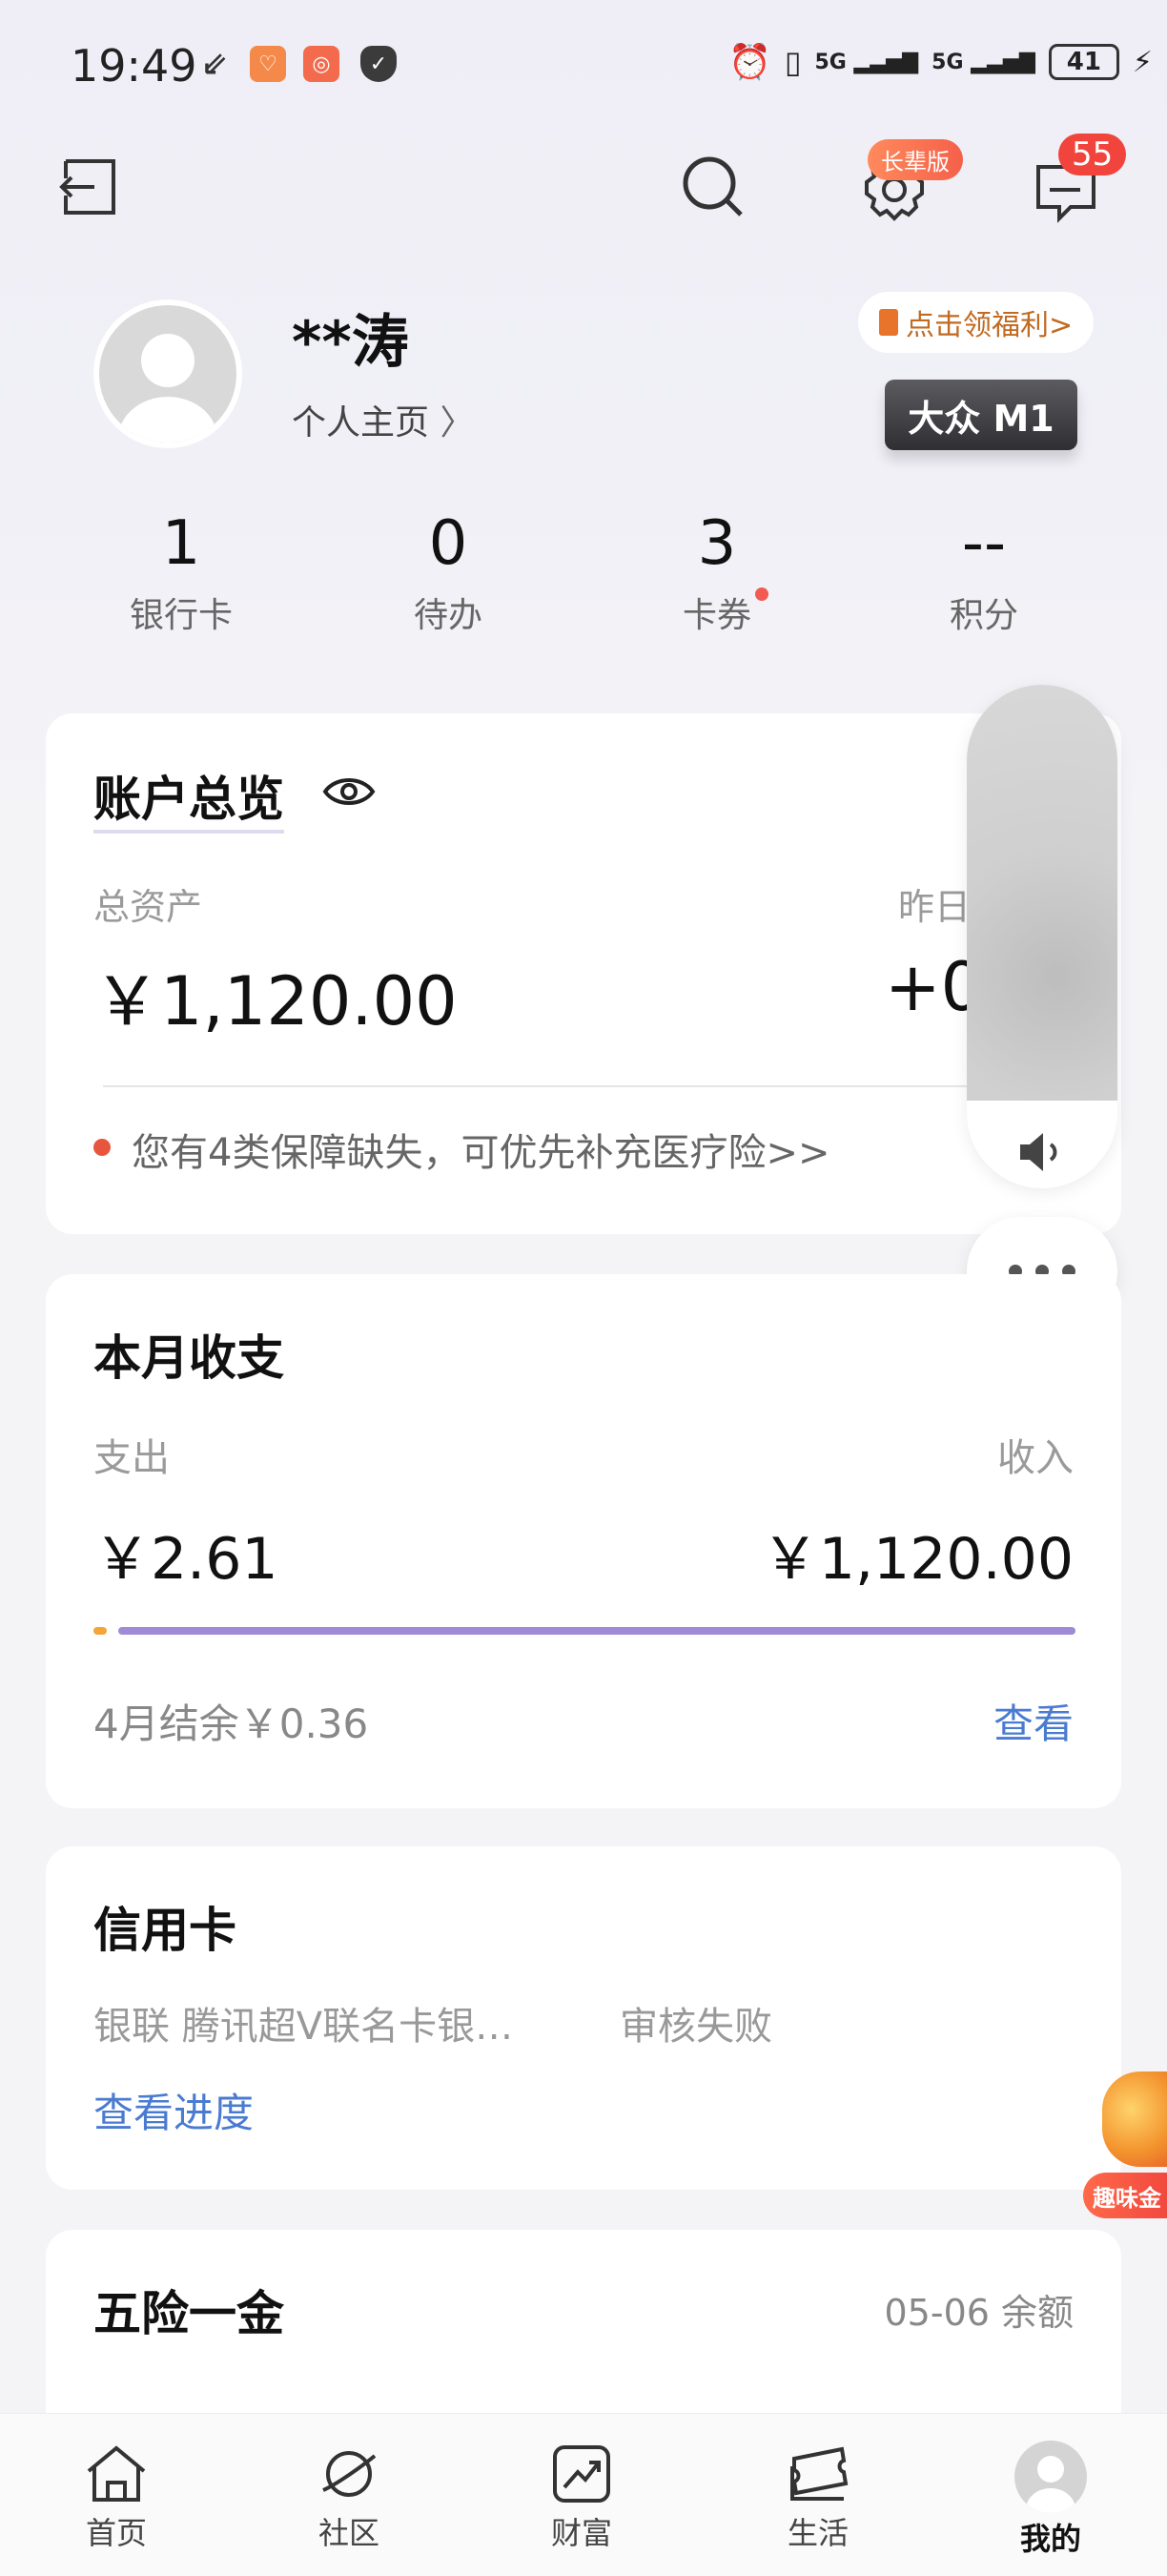  I want to click on gold-pot-icon, so click(1134, 2119).